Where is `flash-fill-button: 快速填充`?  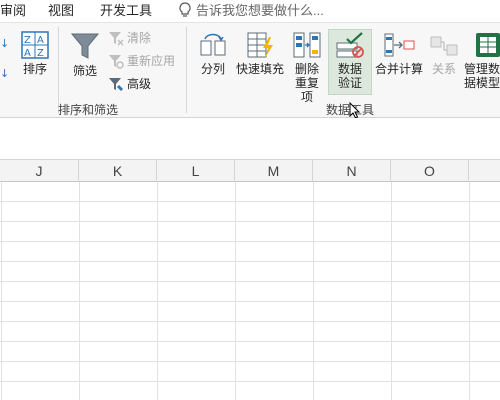 flash-fill-button: 快速填充 is located at coordinates (260, 53).